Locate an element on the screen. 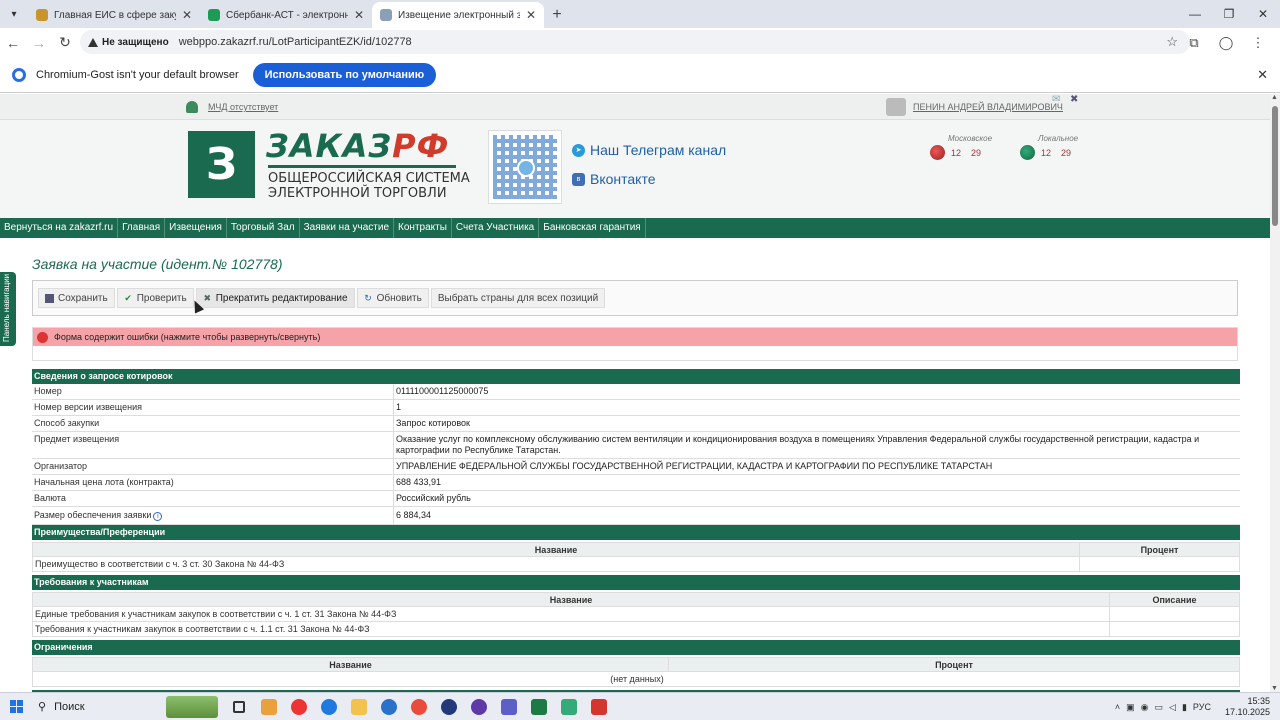  tab-zakazrf: Извещение электронный запр ✕ is located at coordinates (458, 15).